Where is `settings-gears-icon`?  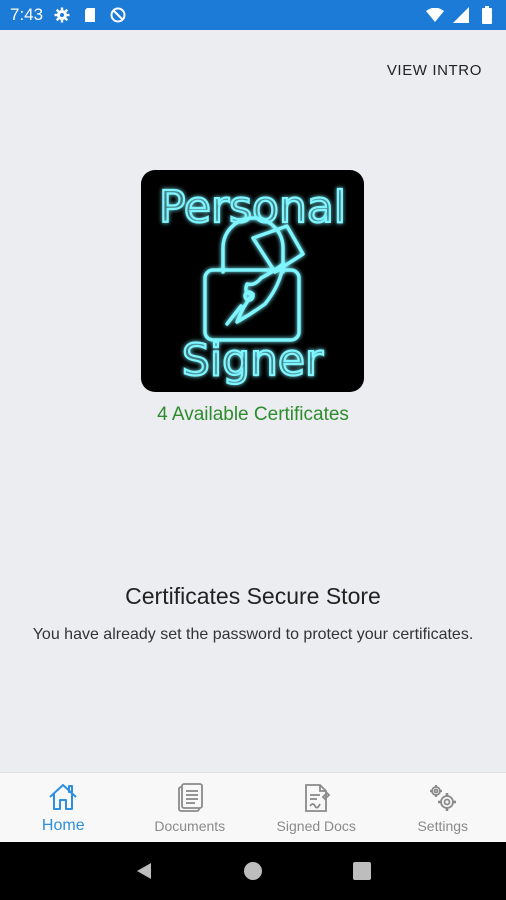 settings-gears-icon is located at coordinates (443, 798).